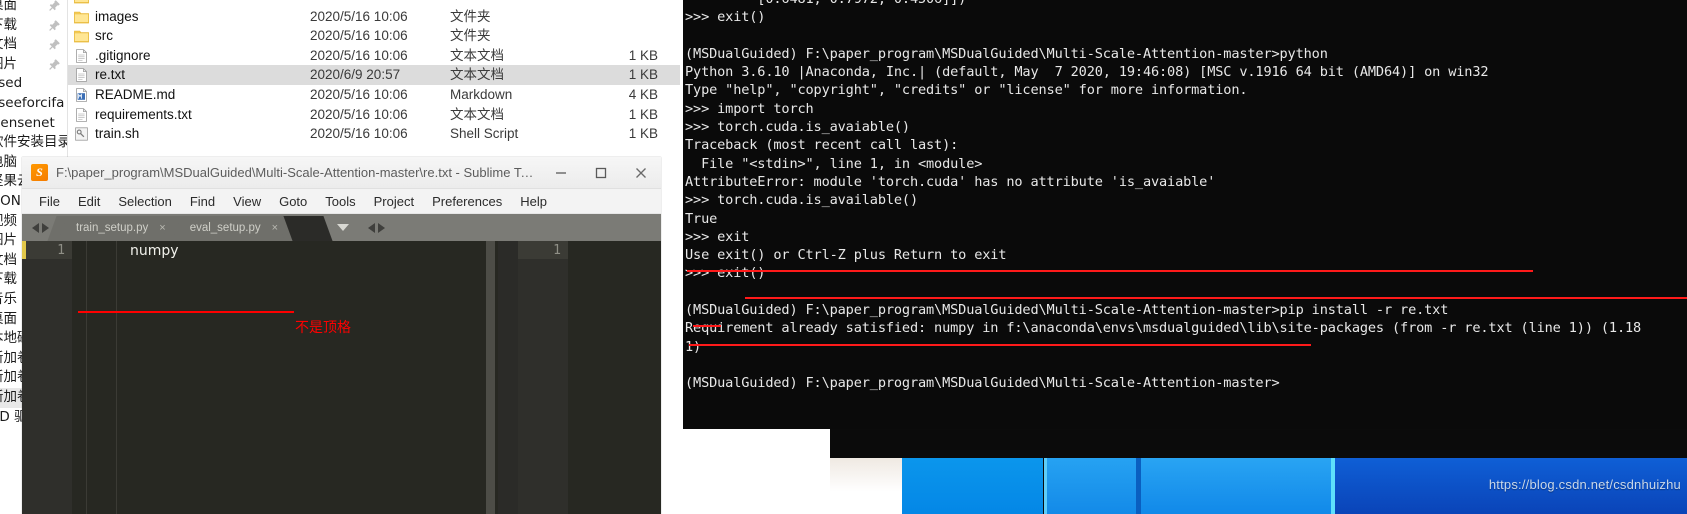 The height and width of the screenshot is (514, 1687). Describe the element at coordinates (641, 173) in the screenshot. I see `close-button` at that location.